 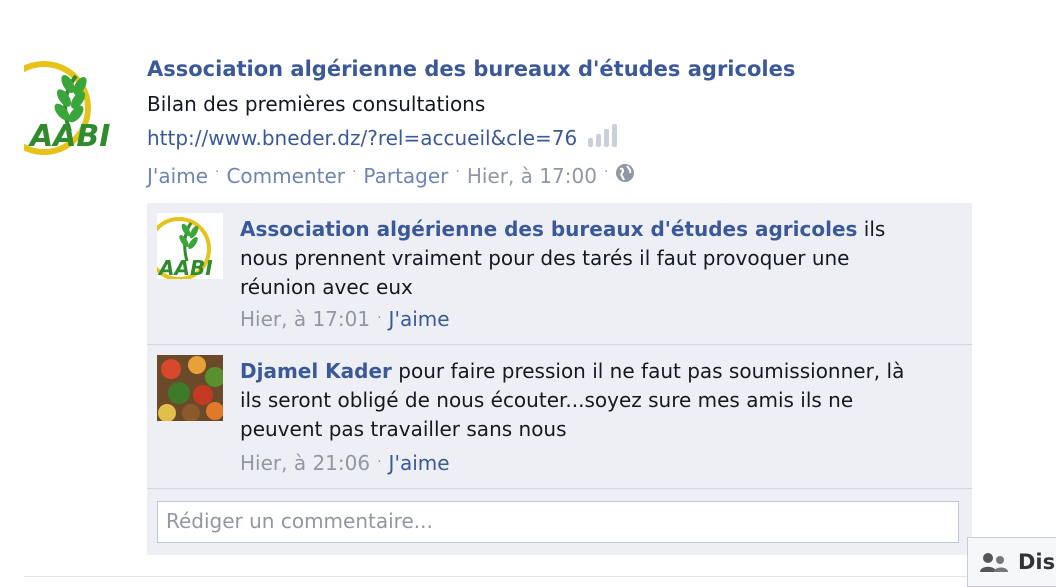 I want to click on page-avatar: AABI, so click(x=76, y=107).